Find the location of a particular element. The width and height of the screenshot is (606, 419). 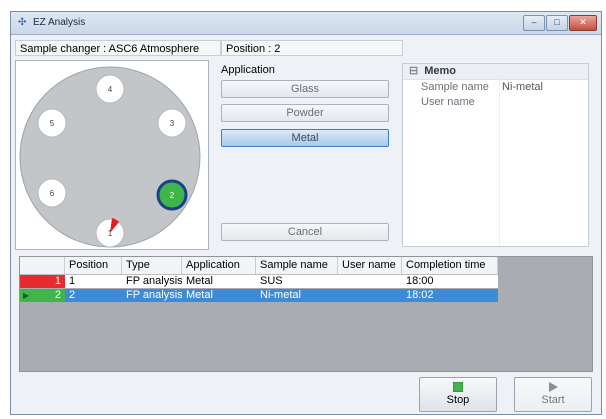

slot-label: 3 is located at coordinates (172, 123).